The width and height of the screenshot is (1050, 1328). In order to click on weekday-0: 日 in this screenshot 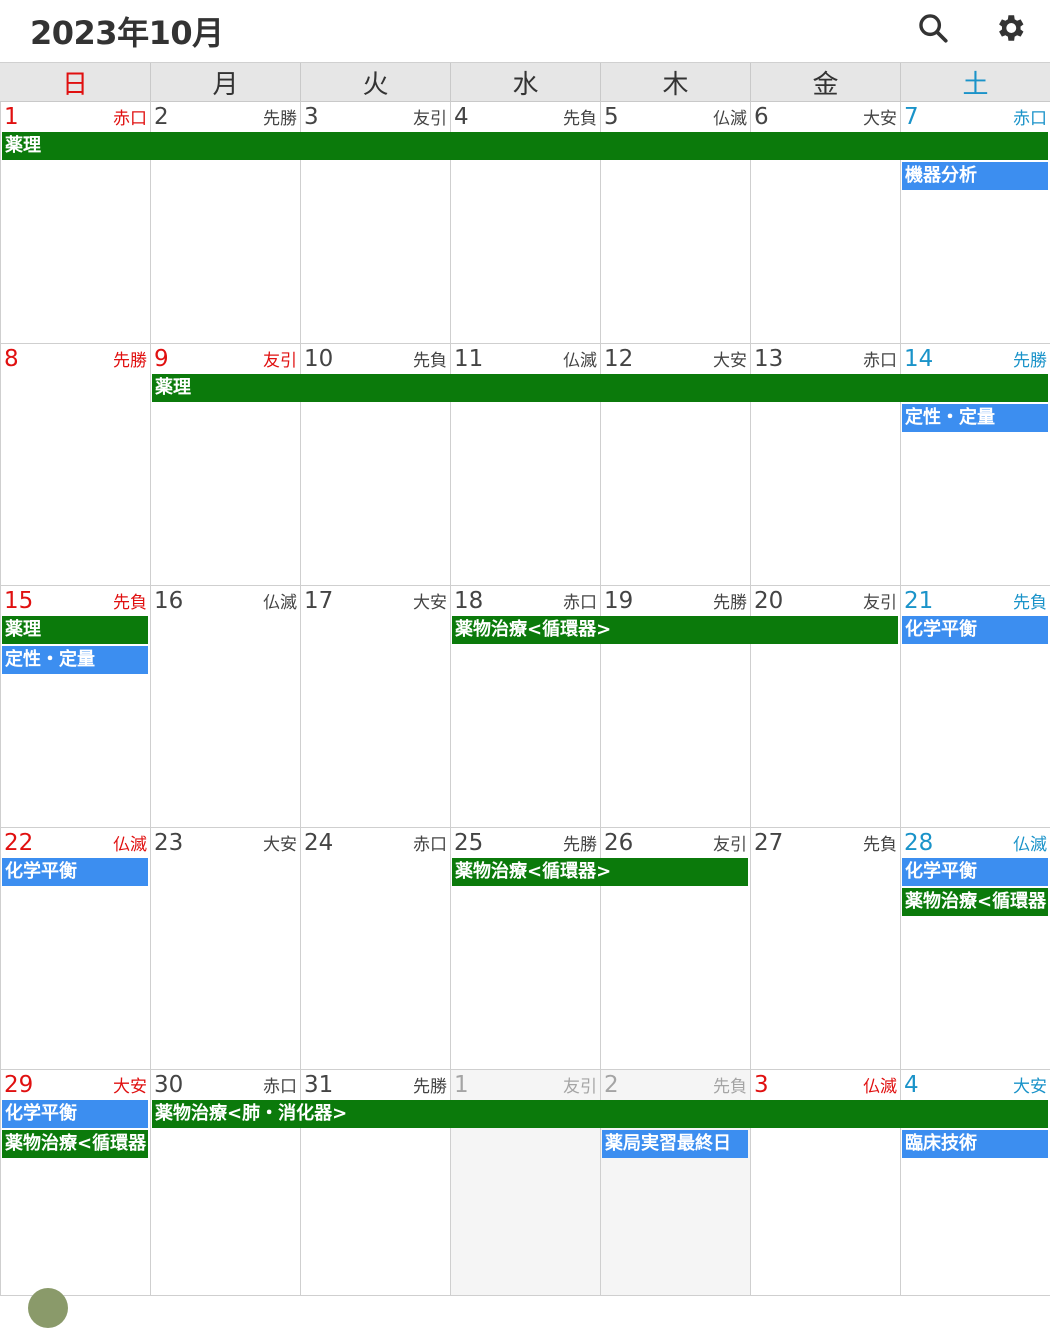, I will do `click(74, 84)`.